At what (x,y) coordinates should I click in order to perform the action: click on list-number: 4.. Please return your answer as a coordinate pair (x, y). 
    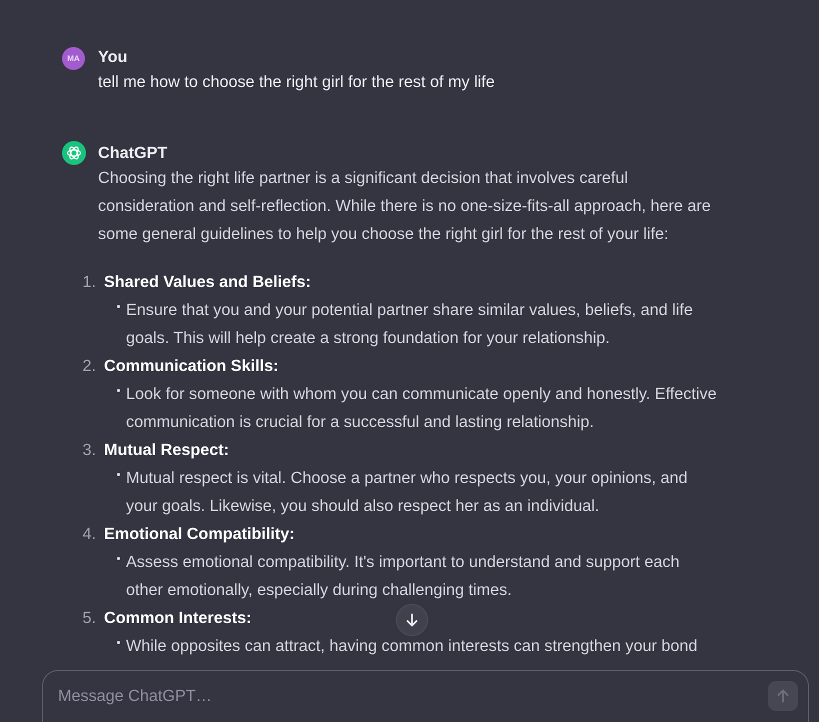
    Looking at the image, I should click on (89, 534).